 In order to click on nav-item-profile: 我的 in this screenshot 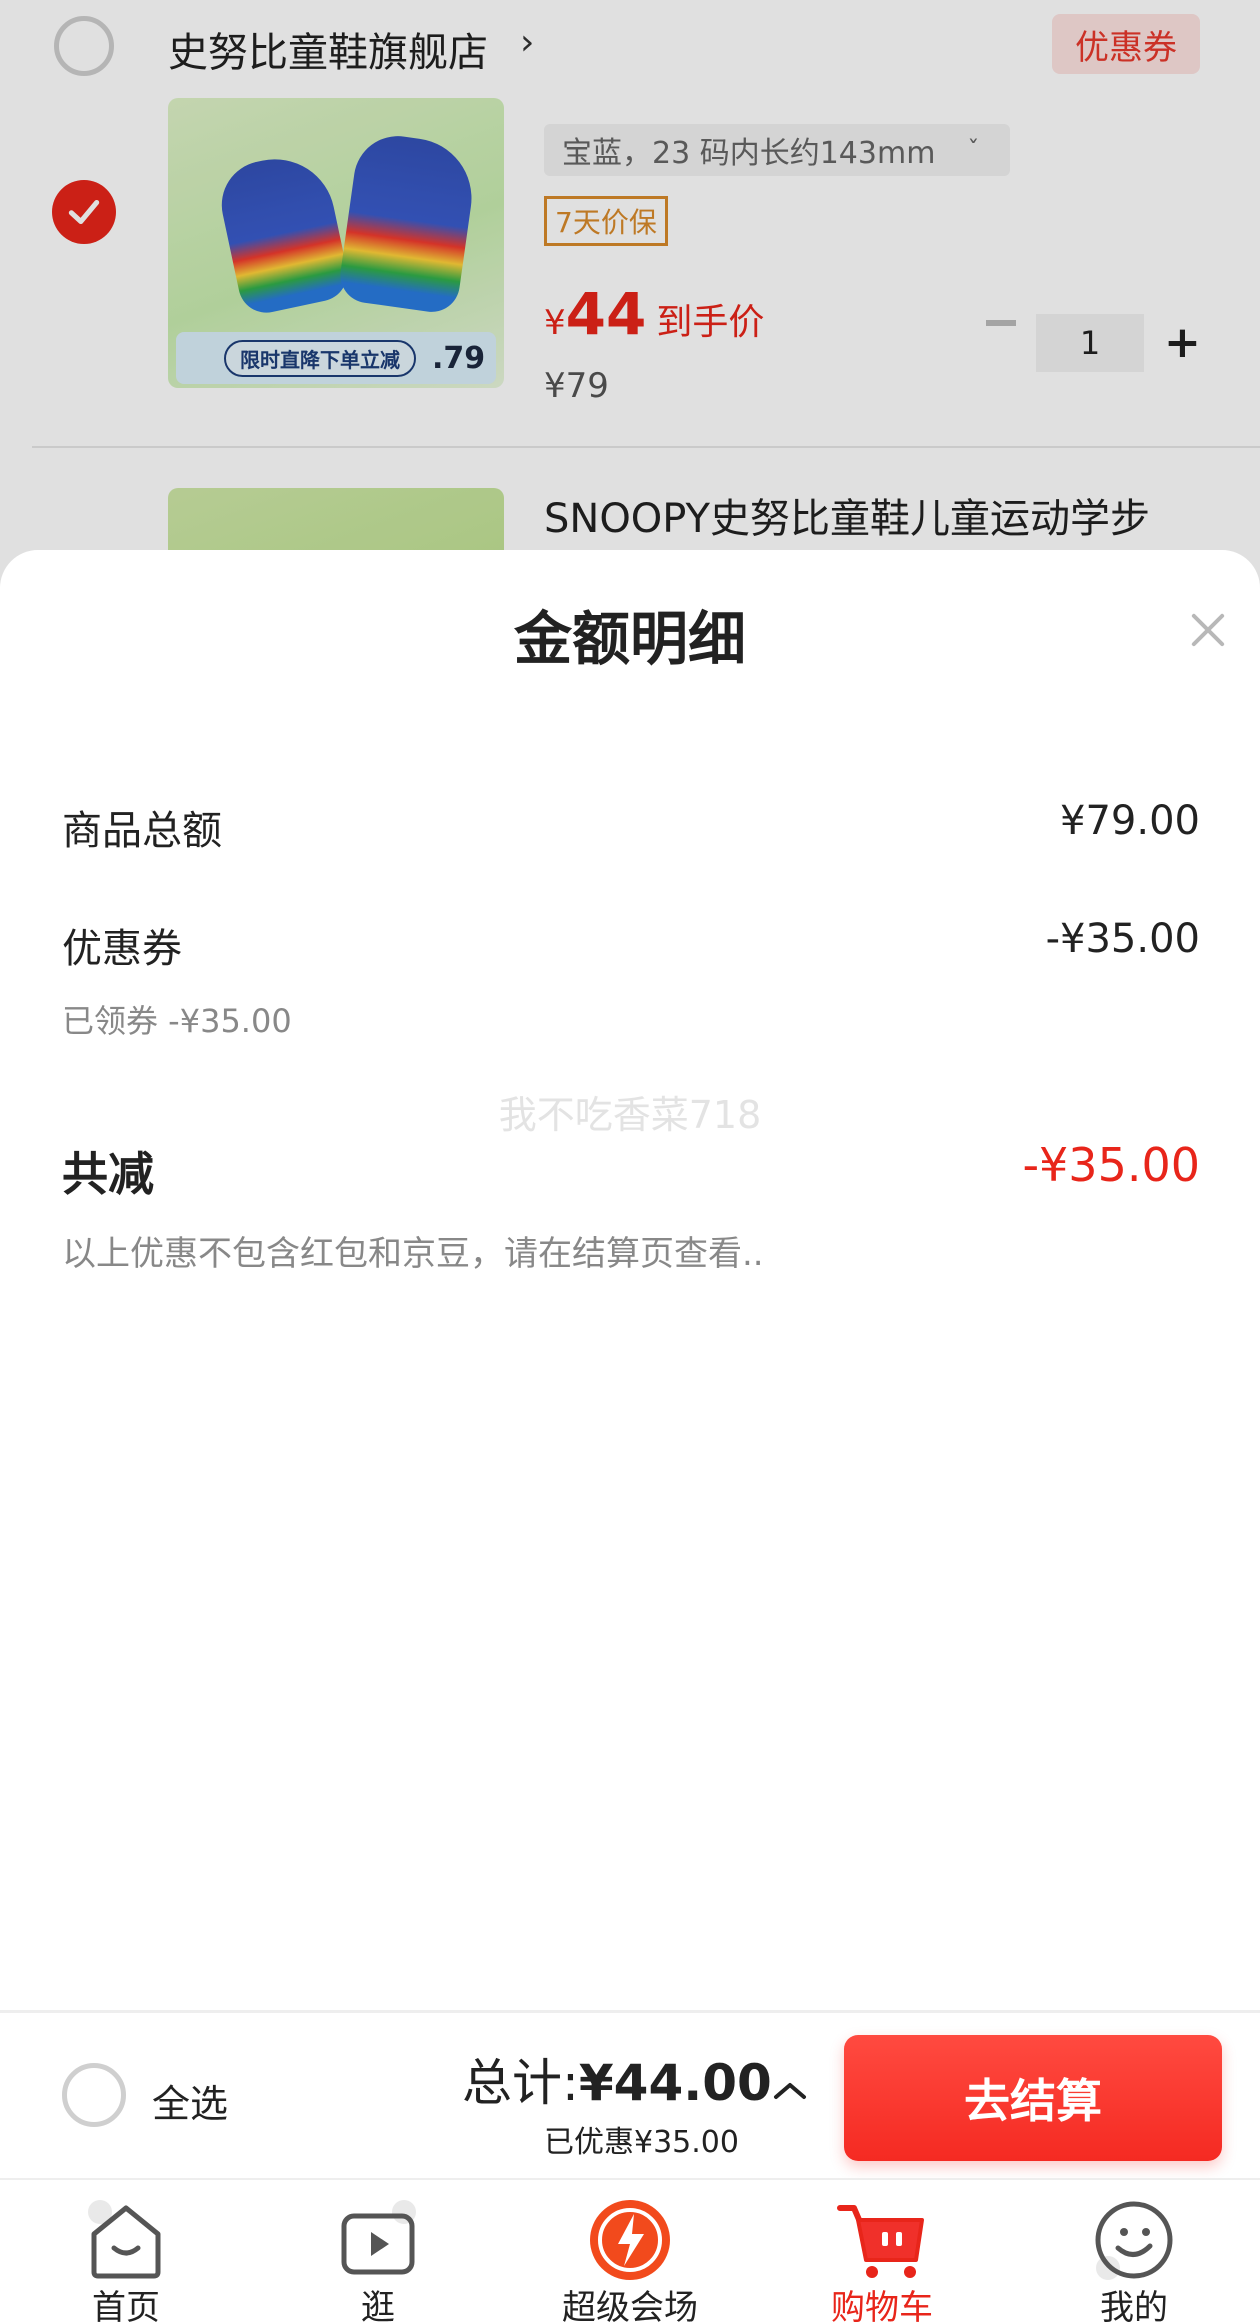, I will do `click(1134, 2252)`.